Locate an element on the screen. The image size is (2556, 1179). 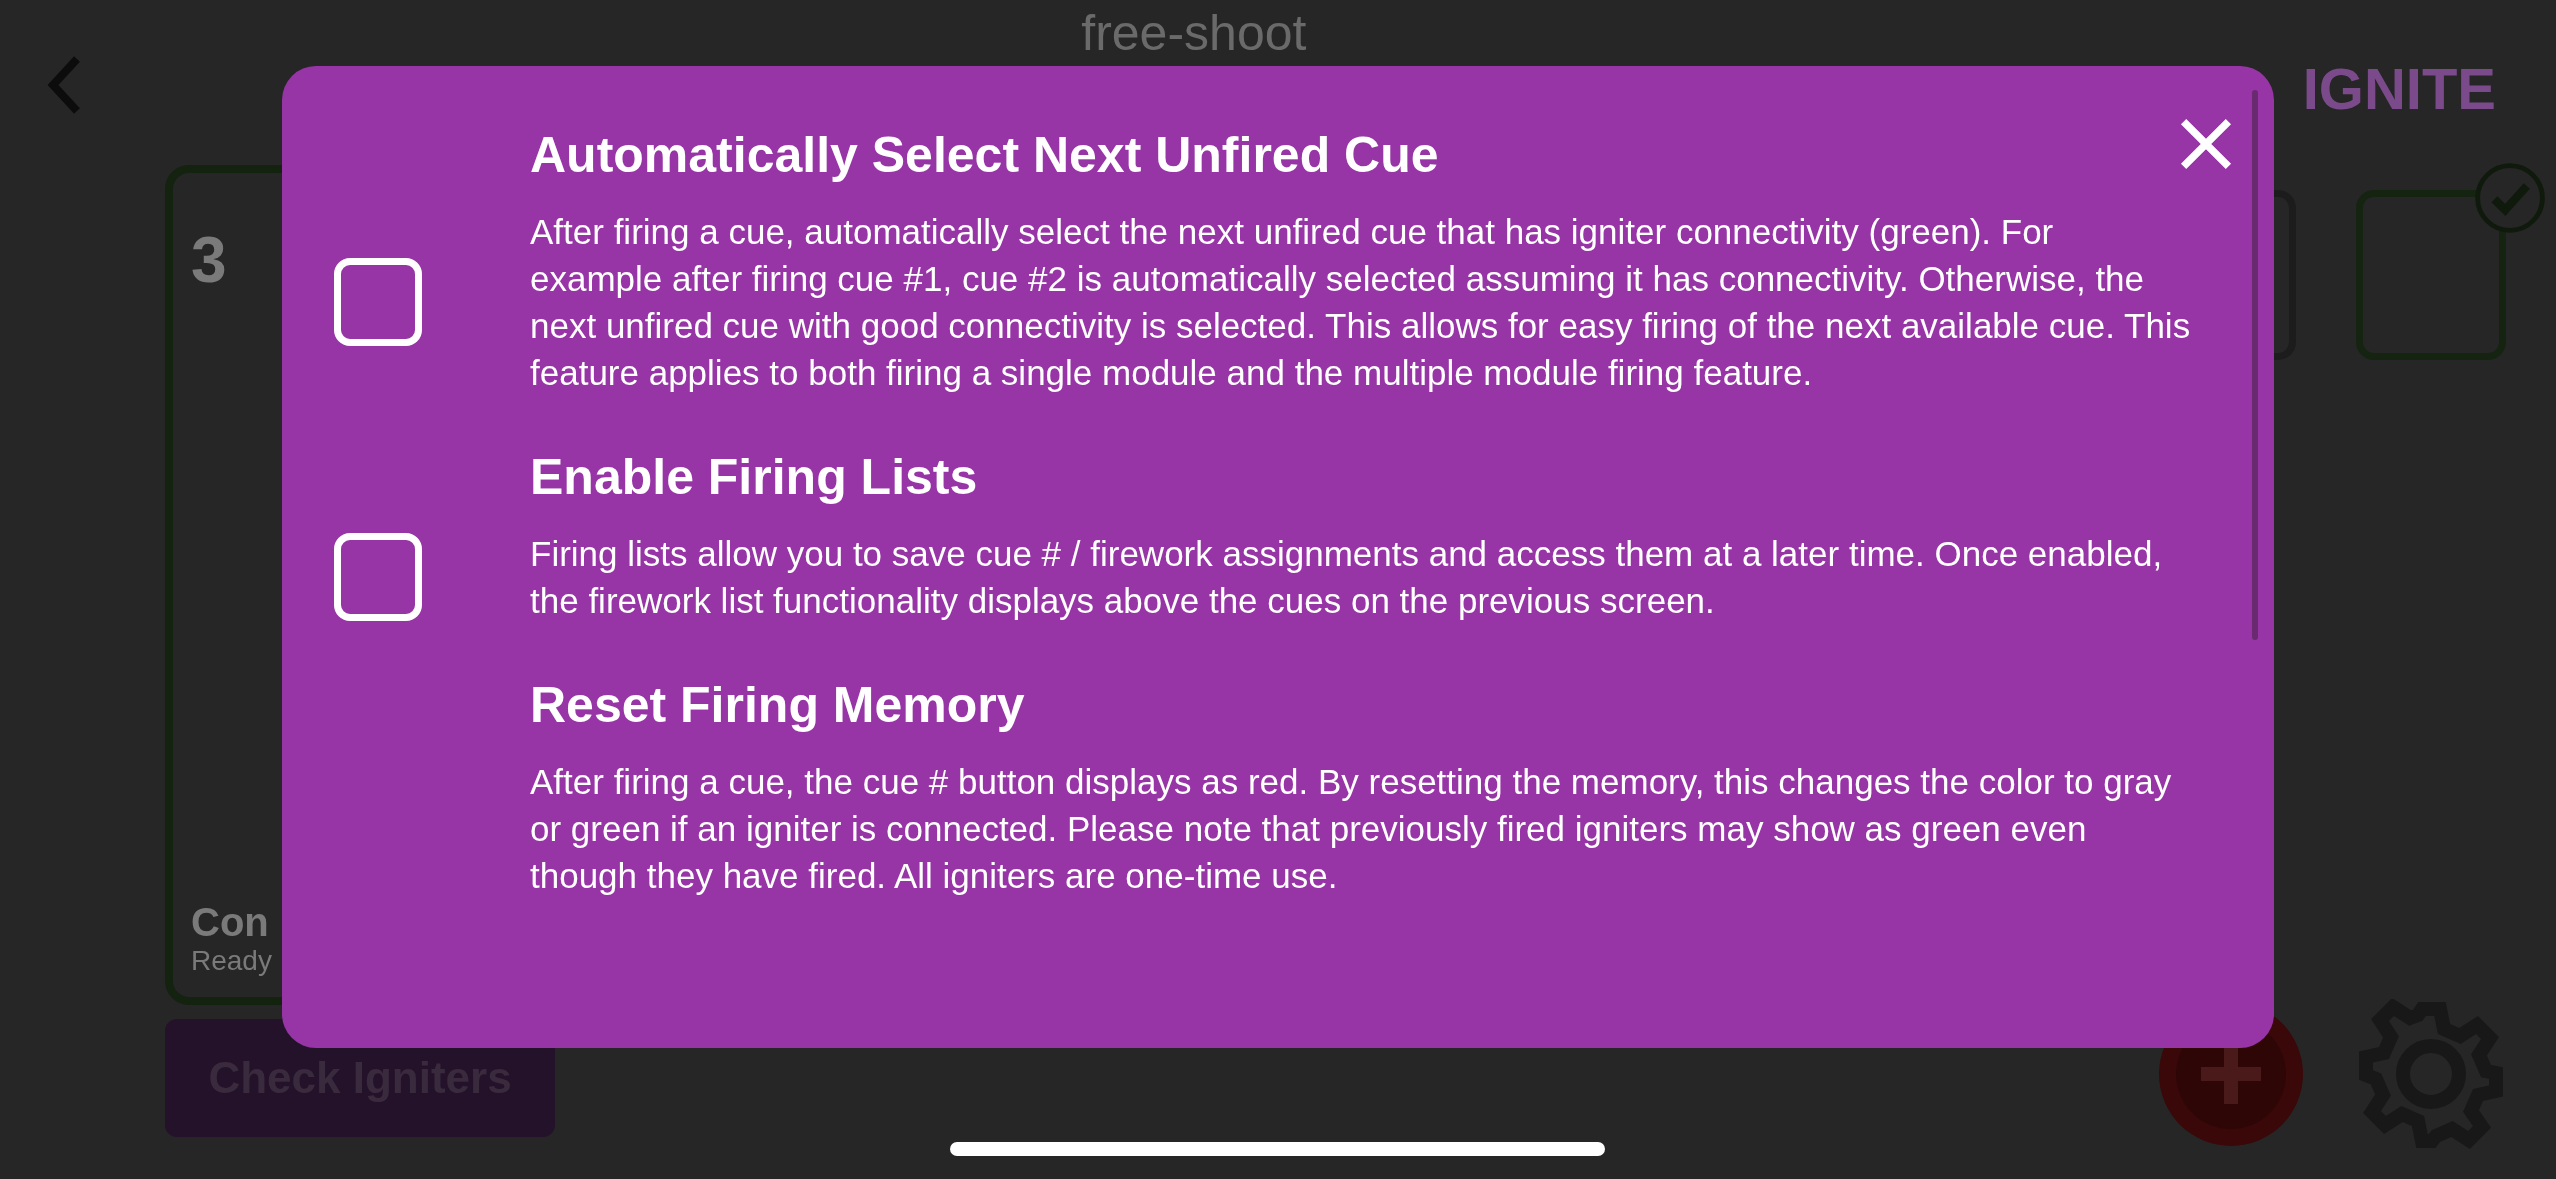
module-number: 3 is located at coordinates (209, 260).